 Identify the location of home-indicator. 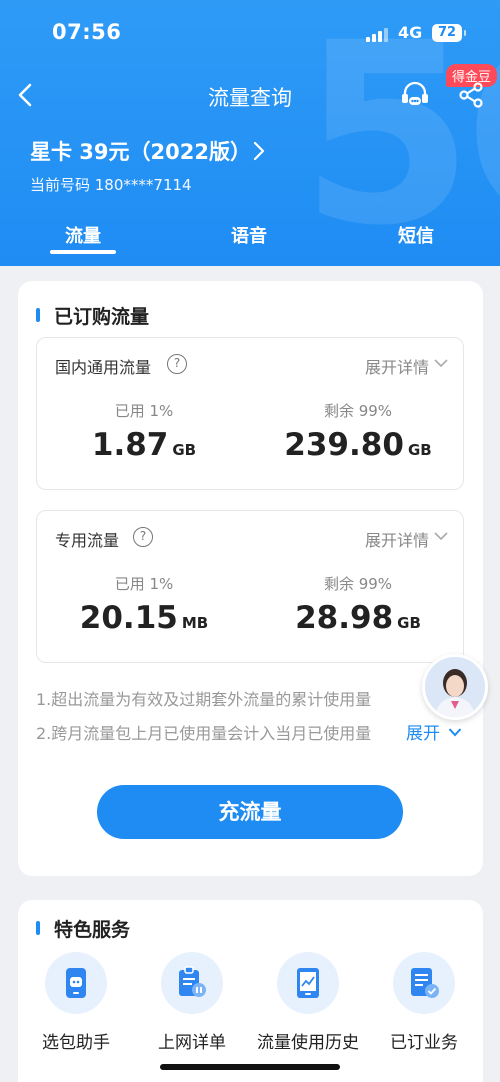
(250, 1067).